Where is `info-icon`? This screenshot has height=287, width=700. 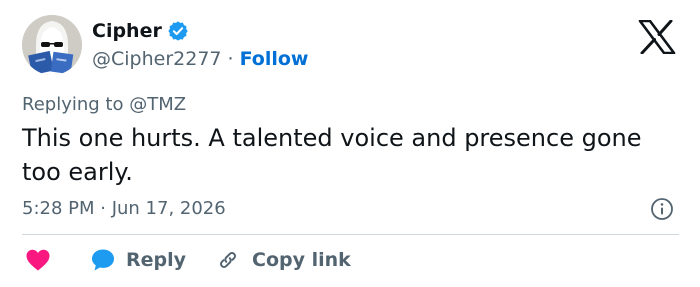 info-icon is located at coordinates (662, 209).